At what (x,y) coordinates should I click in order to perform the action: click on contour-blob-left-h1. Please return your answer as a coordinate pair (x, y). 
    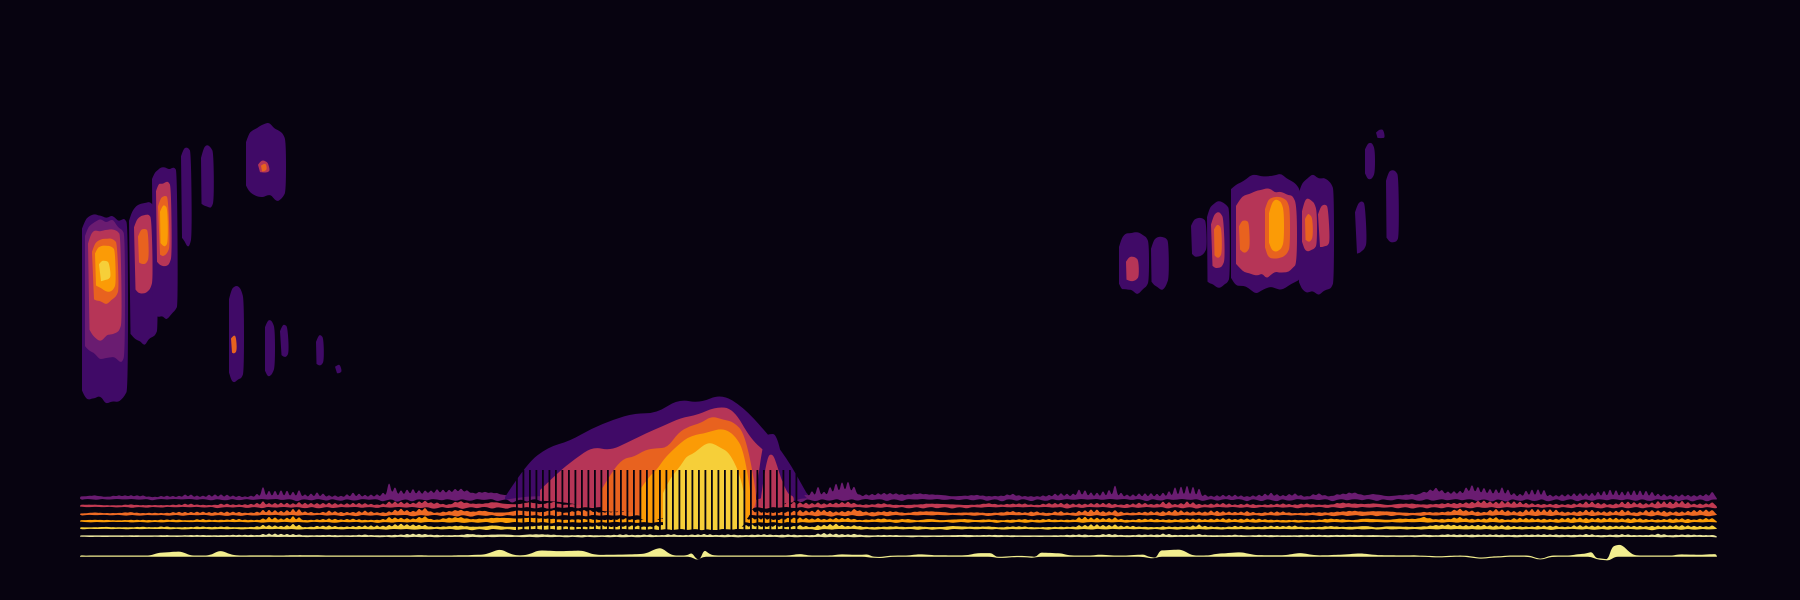
    Looking at the image, I should click on (236, 334).